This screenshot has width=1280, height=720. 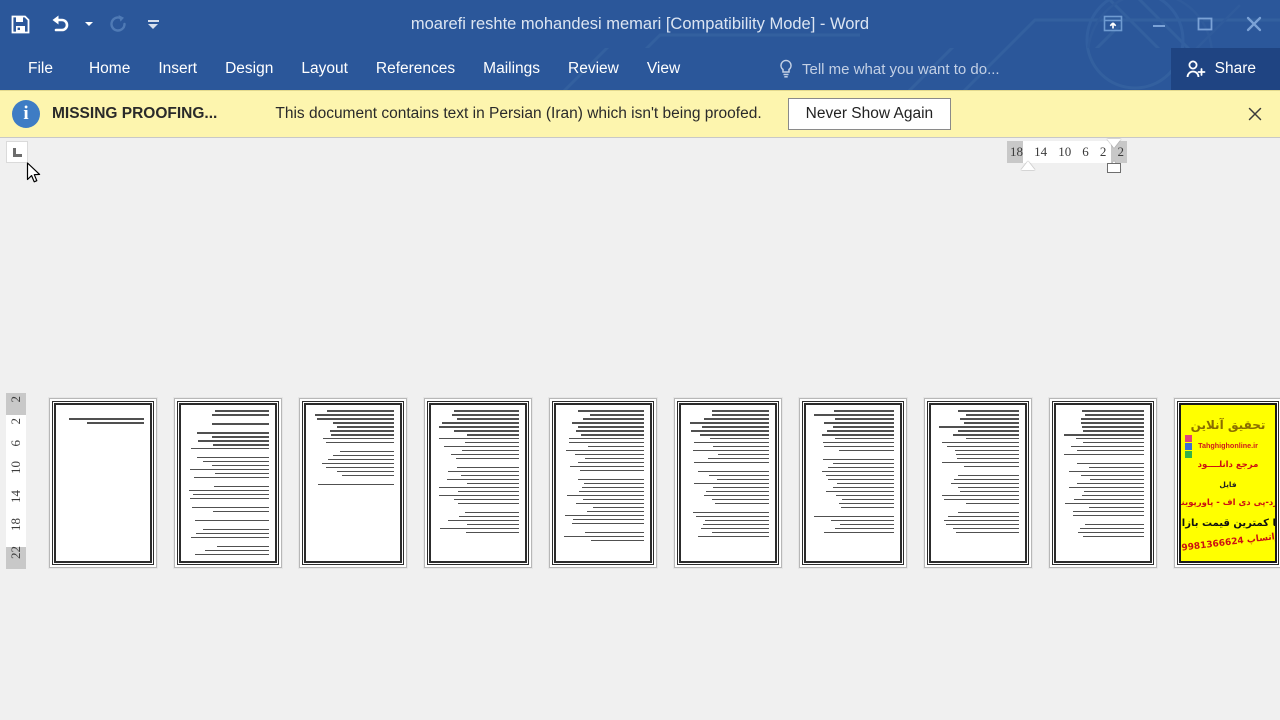 I want to click on tab-file: File, so click(x=37, y=69).